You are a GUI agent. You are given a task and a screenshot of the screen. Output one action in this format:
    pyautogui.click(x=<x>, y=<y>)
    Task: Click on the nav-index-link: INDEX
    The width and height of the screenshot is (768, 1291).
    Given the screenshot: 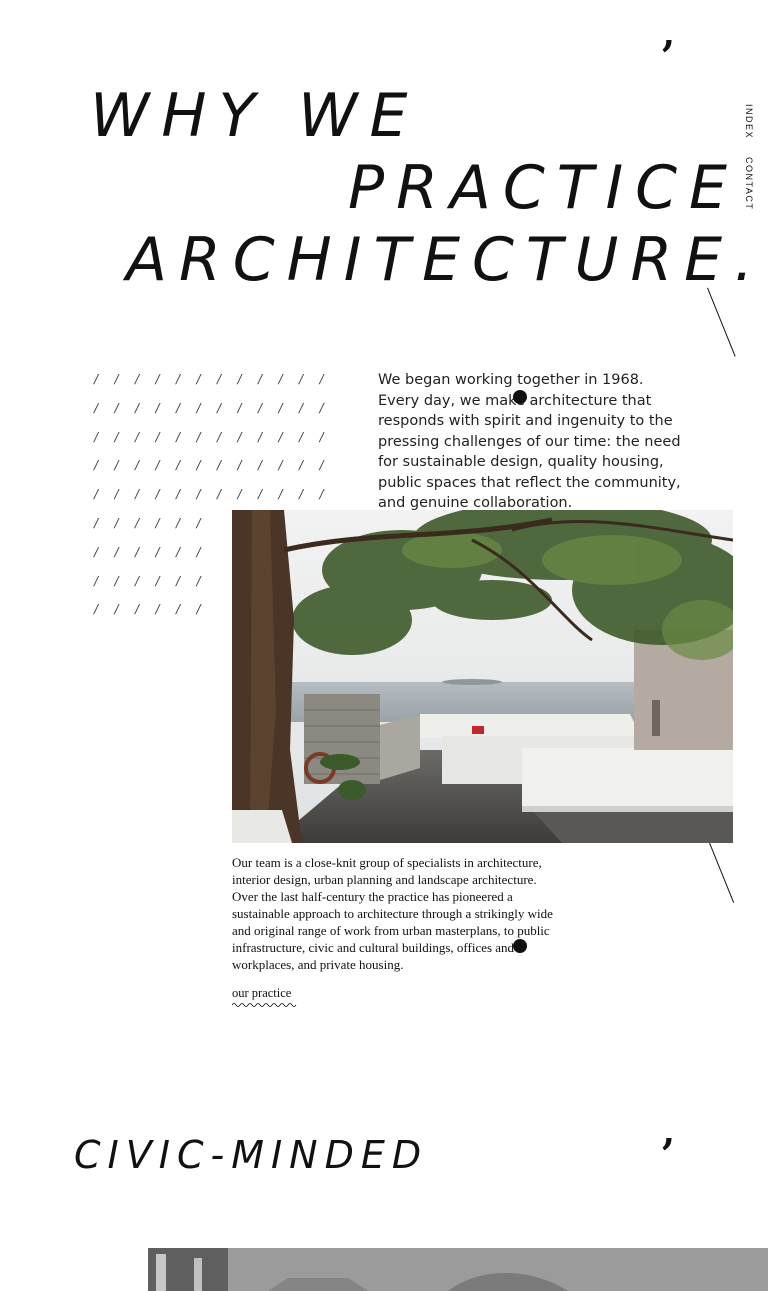 What is the action you would take?
    pyautogui.click(x=749, y=121)
    